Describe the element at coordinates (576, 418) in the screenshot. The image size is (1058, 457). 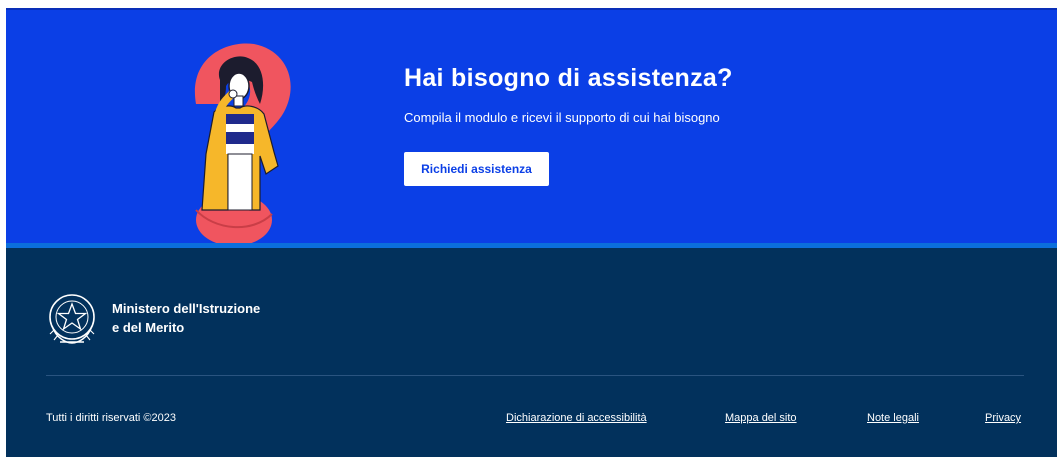
I see `accessibility-statement-link: Dichiarazione di accessibilità` at that location.